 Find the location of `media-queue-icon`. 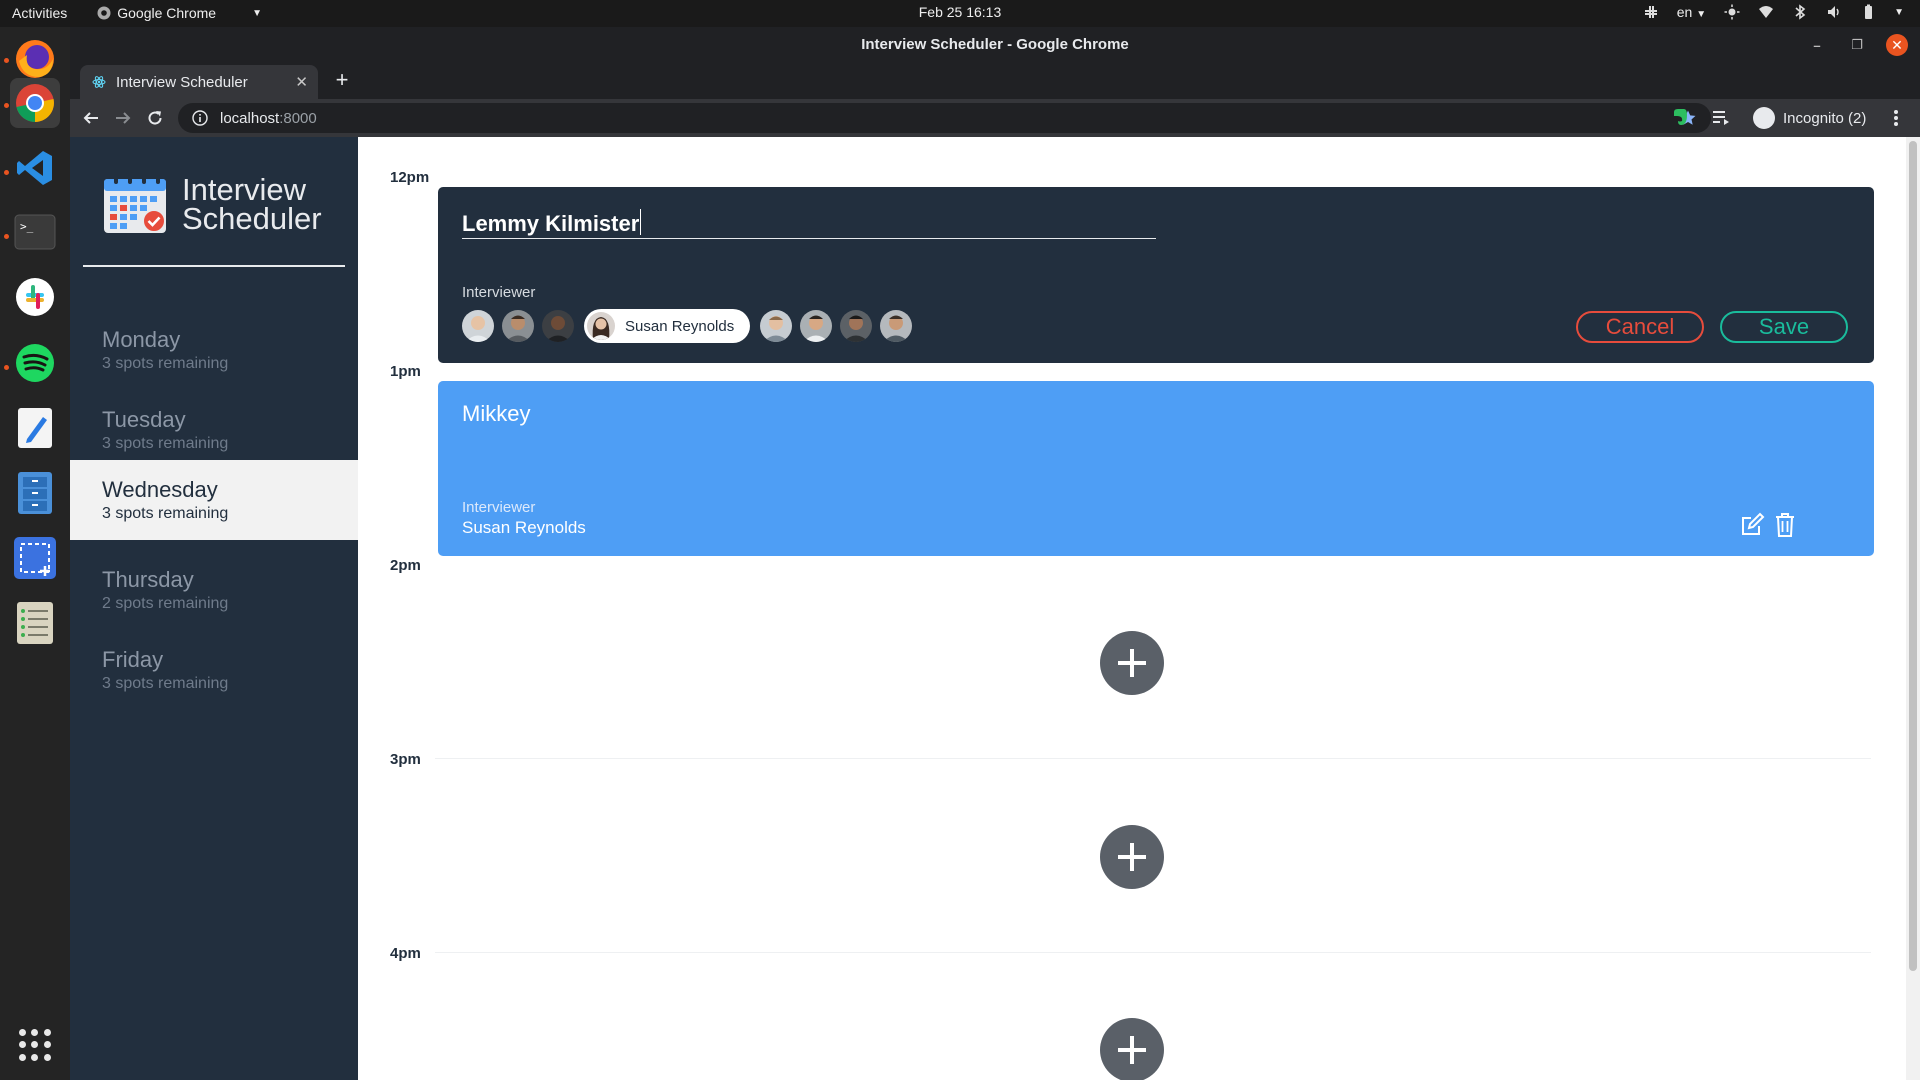

media-queue-icon is located at coordinates (1721, 117).